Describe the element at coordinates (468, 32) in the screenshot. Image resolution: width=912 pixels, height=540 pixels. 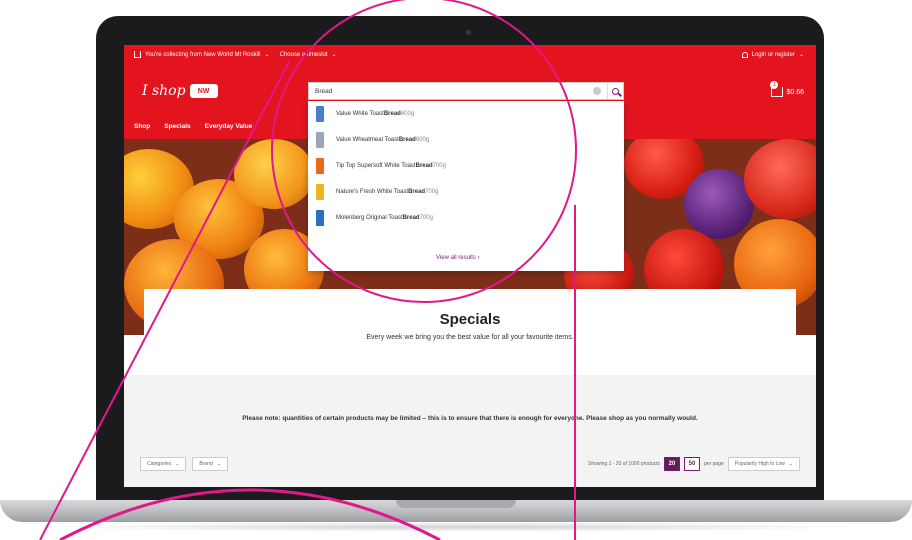
I see `camera-dot` at that location.